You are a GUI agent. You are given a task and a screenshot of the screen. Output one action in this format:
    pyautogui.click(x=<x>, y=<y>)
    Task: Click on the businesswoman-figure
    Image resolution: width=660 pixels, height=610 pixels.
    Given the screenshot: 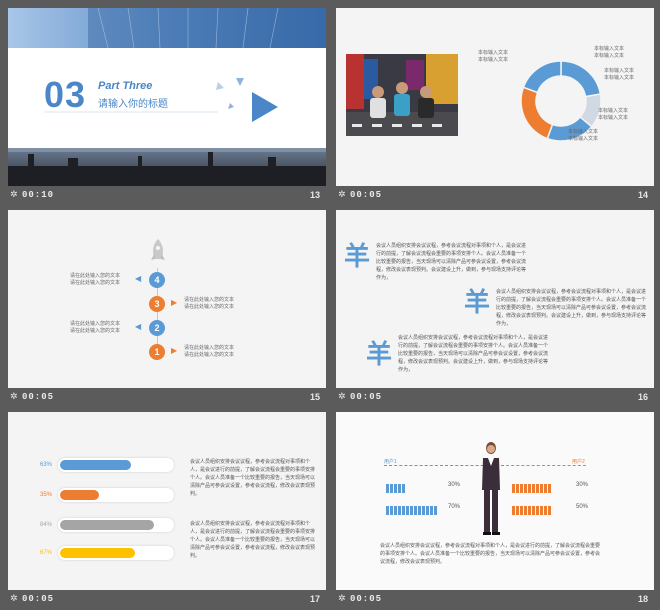 What is the action you would take?
    pyautogui.click(x=491, y=488)
    